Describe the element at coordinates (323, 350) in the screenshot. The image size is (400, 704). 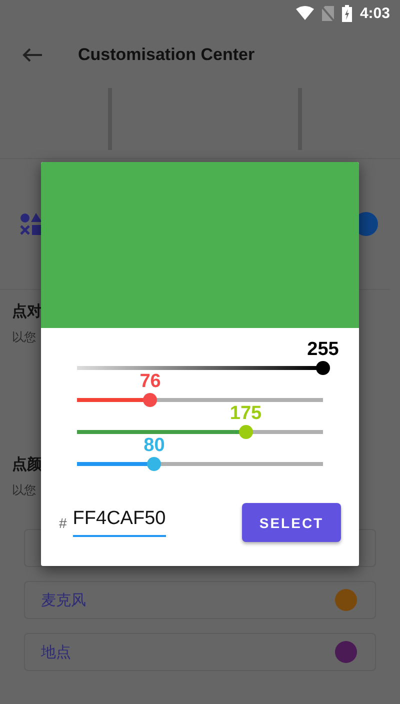
I see `slider-value: 255` at that location.